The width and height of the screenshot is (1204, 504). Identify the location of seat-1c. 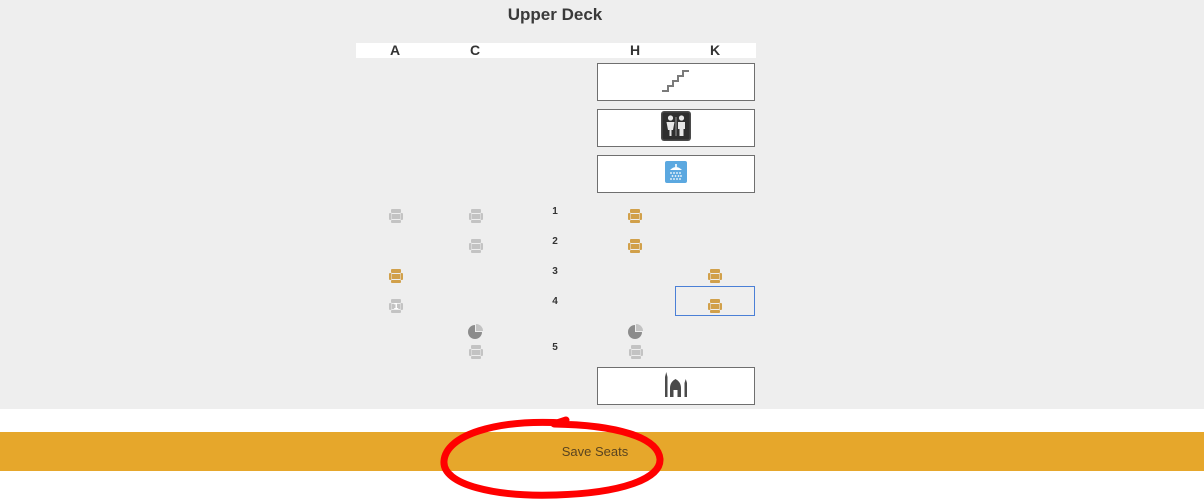
(476, 216).